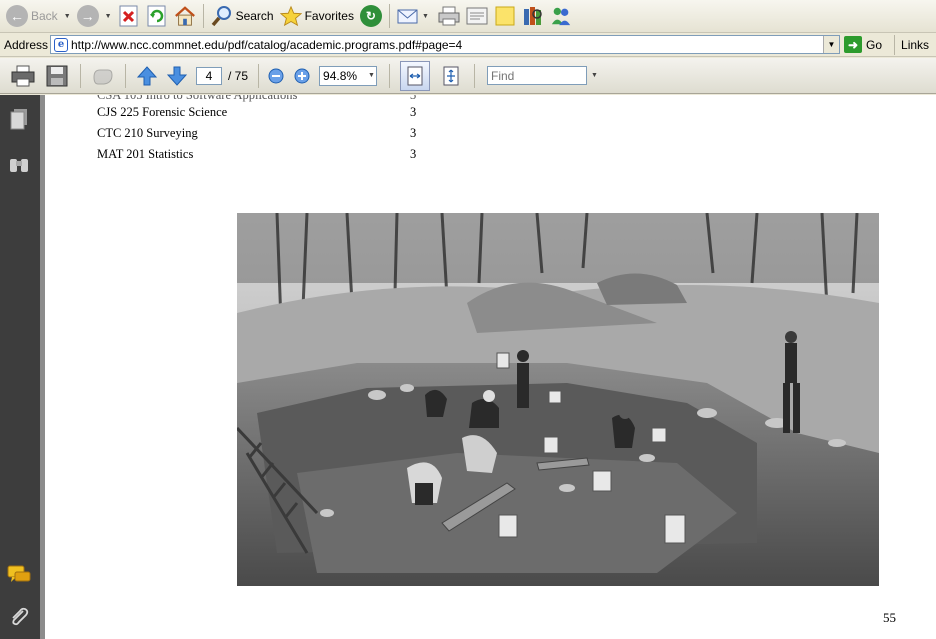  I want to click on stop-icon, so click(129, 16).